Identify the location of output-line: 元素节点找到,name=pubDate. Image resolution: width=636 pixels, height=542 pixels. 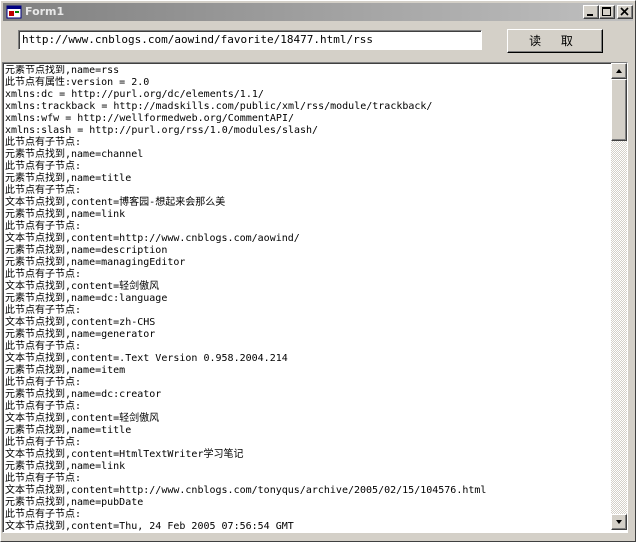
(74, 502).